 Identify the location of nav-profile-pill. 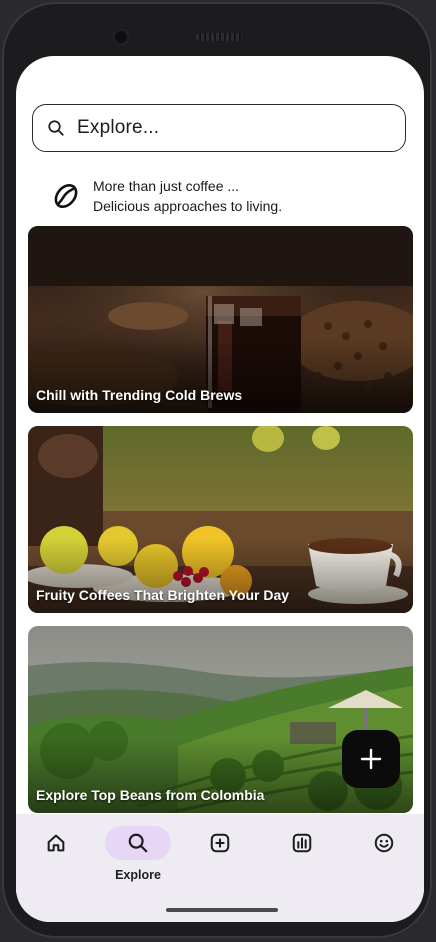
(384, 843).